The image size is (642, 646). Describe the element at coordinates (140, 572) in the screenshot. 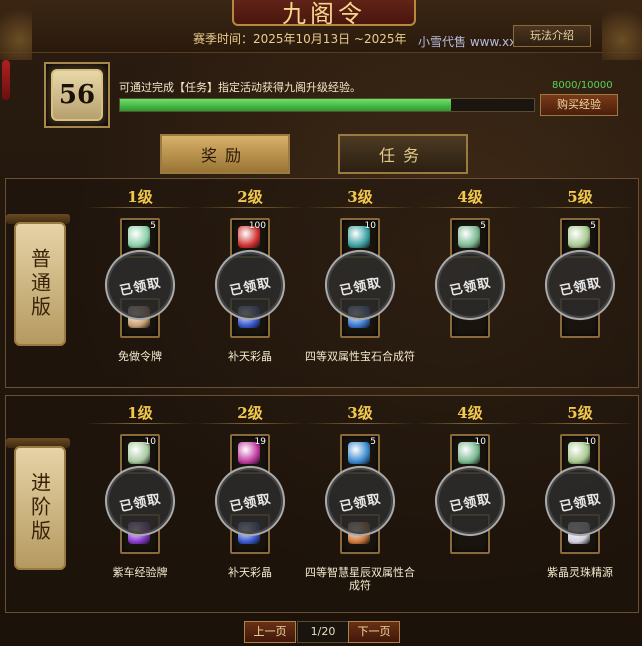

I see `reward-item-name: 紫车经验牌` at that location.